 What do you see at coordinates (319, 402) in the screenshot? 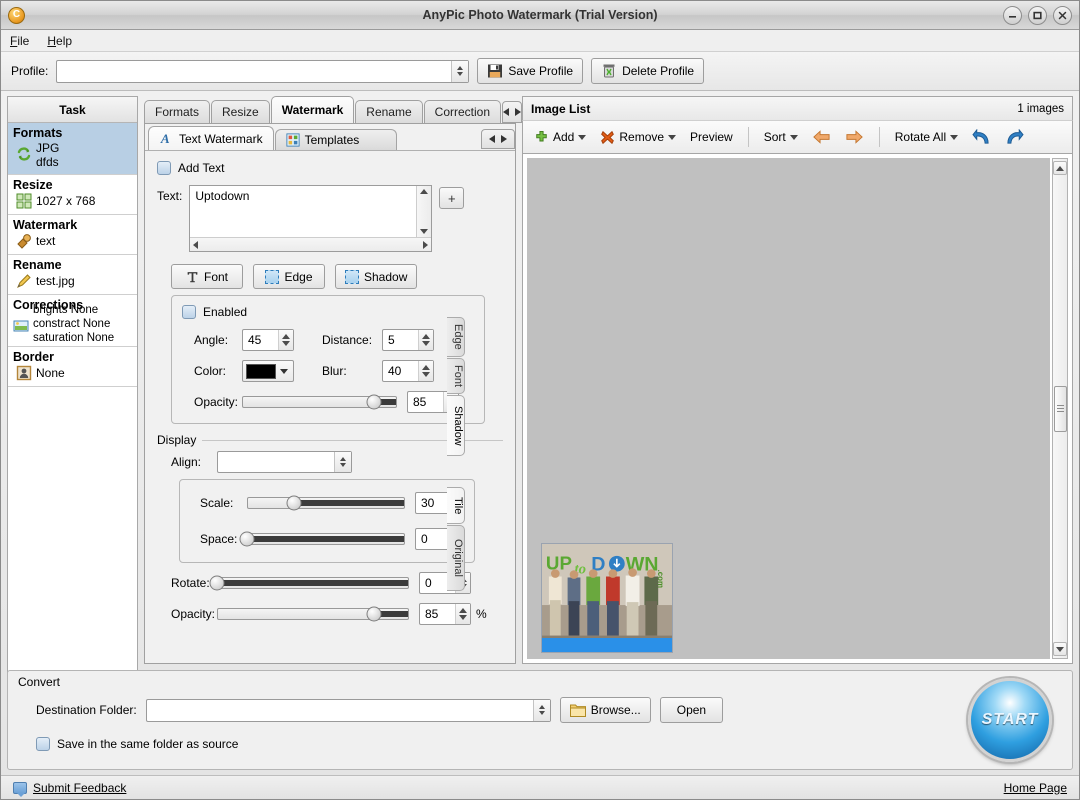
I see `shadow-opacity-slider` at bounding box center [319, 402].